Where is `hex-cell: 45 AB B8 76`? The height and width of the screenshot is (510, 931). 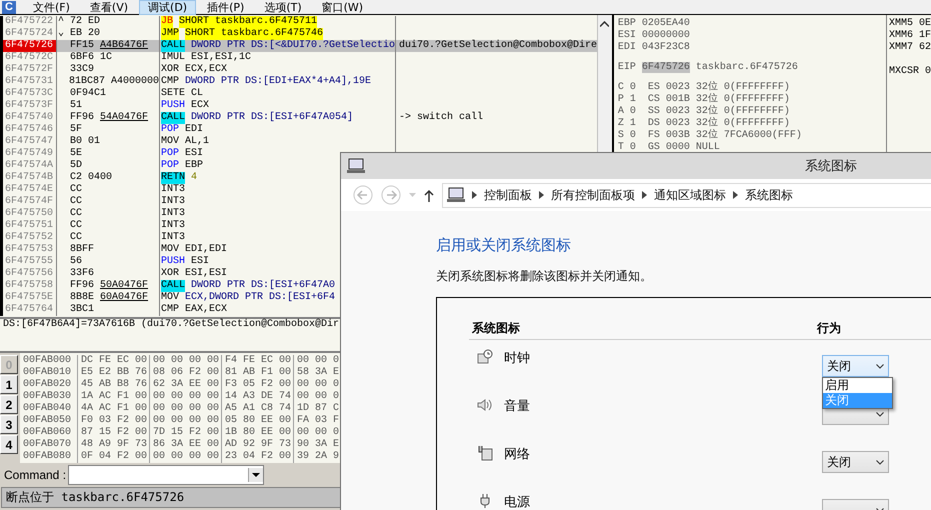
hex-cell: 45 AB B8 76 is located at coordinates (114, 385).